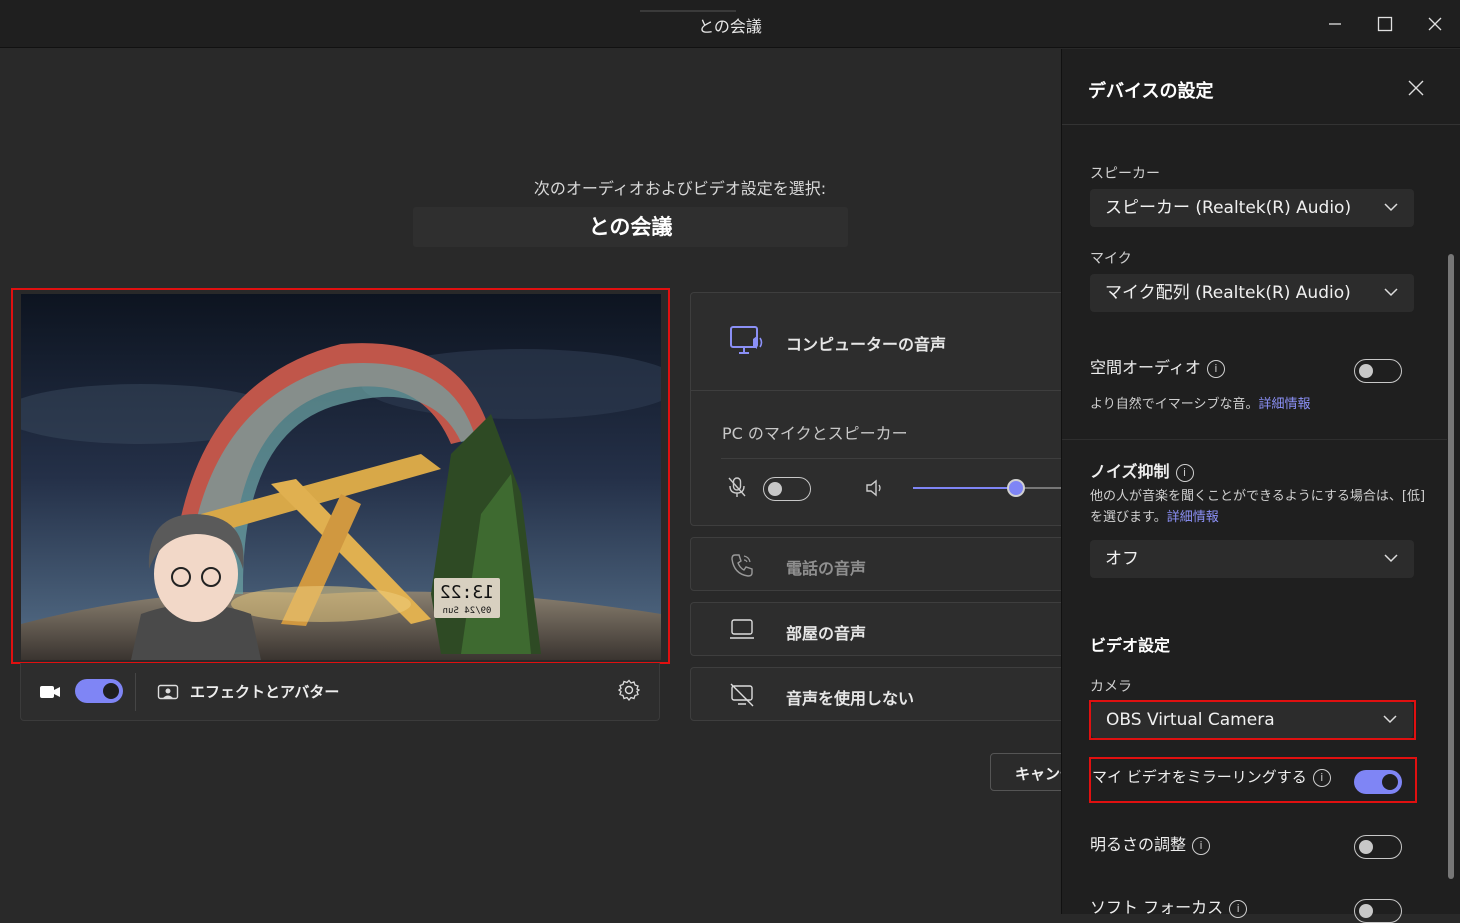 This screenshot has height=923, width=1460. What do you see at coordinates (1378, 371) in the screenshot?
I see `spatial-audio-toggle` at bounding box center [1378, 371].